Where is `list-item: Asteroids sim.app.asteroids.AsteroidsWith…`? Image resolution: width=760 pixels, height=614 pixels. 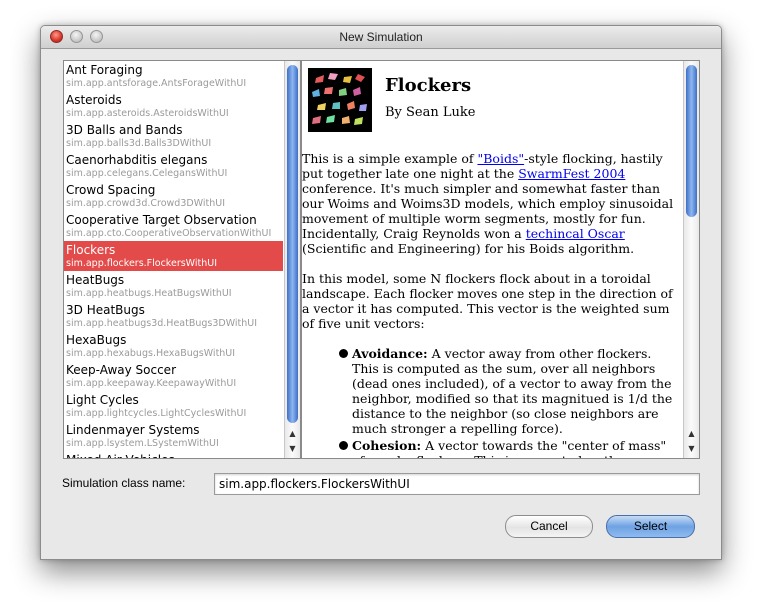 list-item: Asteroids sim.app.asteroids.AsteroidsWith… is located at coordinates (173, 106).